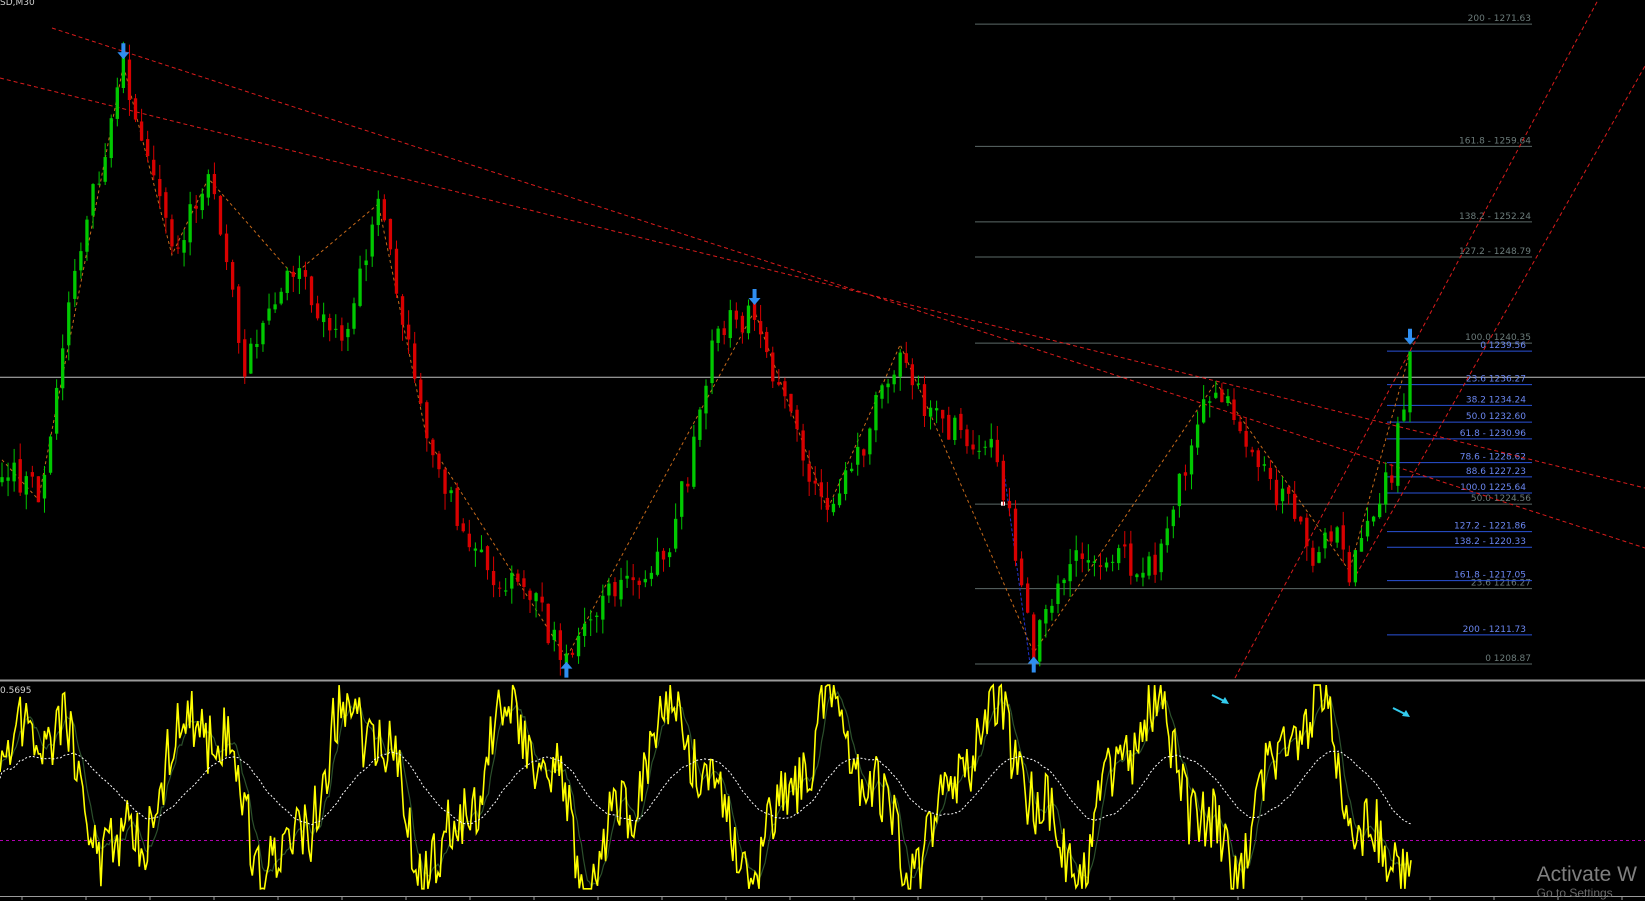 The image size is (1645, 901). Describe the element at coordinates (1493, 488) in the screenshot. I see `fib-blue-level-label: 100.0 1225.64` at that location.